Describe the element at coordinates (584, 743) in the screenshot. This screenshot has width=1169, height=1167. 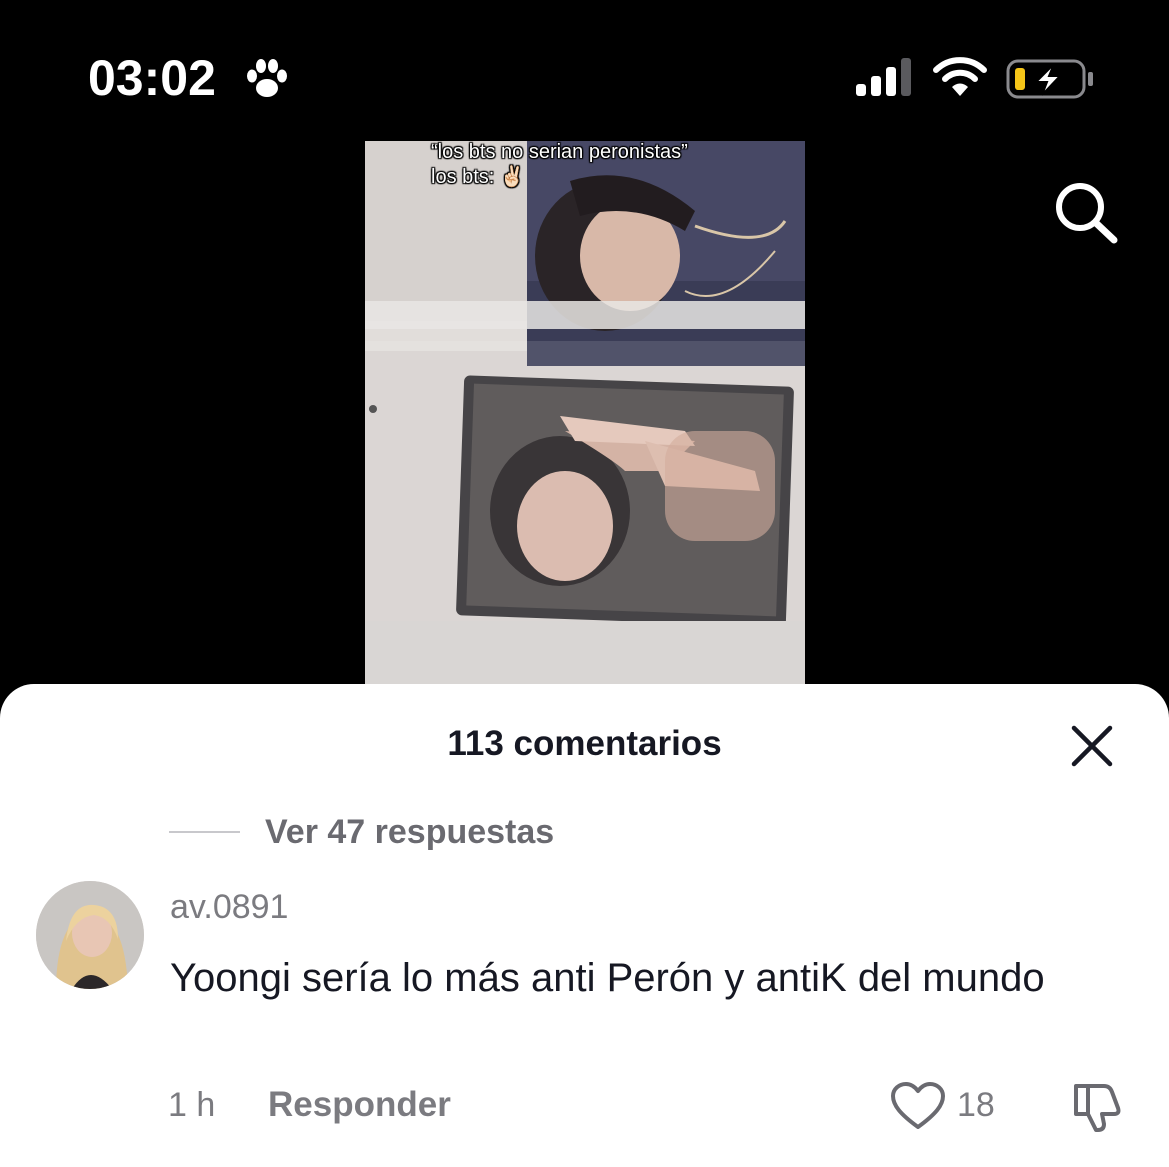
I see `comments-count-title: 113 comentarios` at that location.